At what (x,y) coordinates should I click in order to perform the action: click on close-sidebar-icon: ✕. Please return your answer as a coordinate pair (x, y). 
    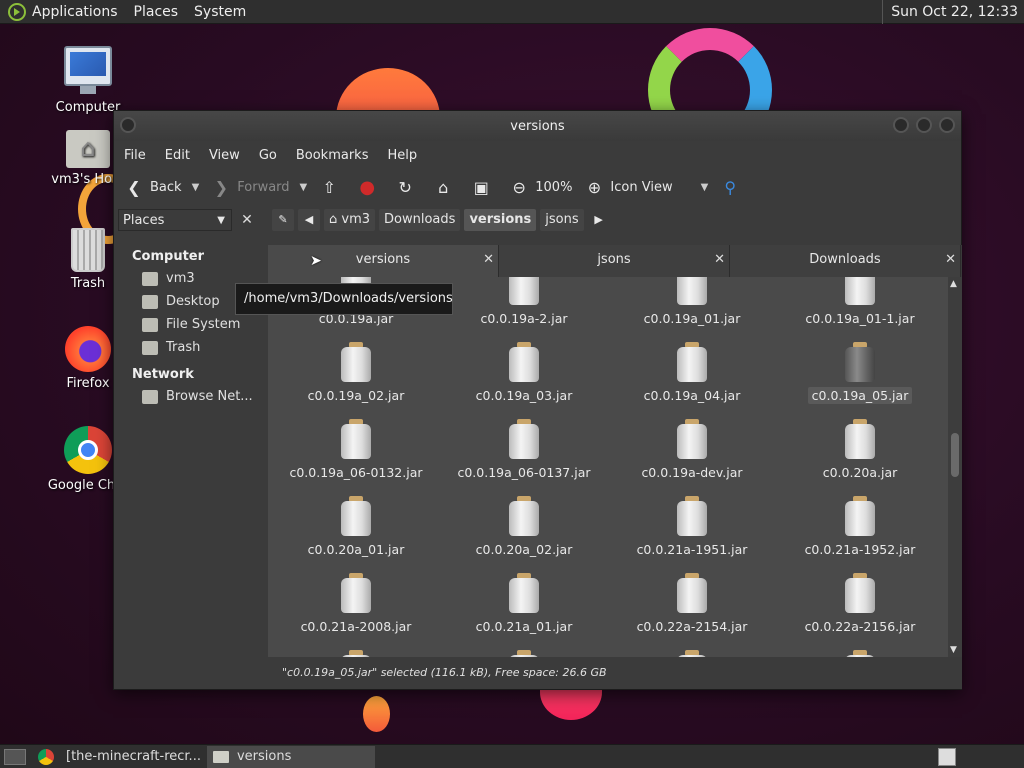
    Looking at the image, I should click on (247, 220).